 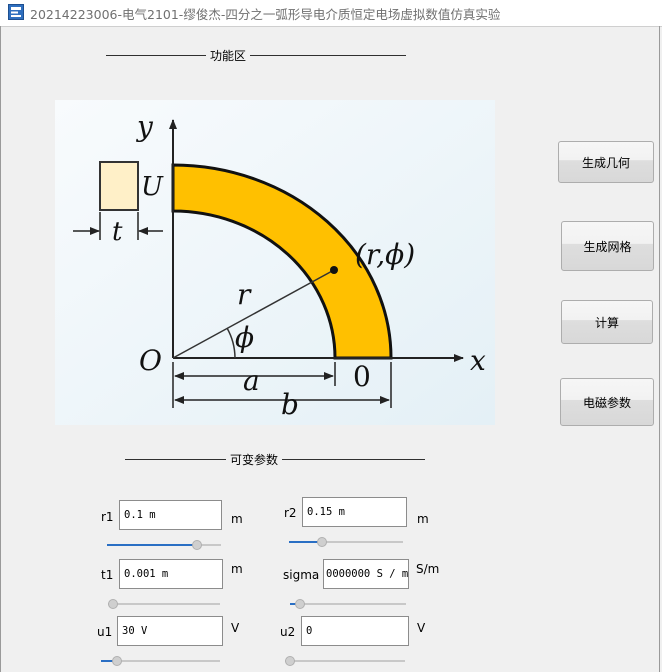 What do you see at coordinates (428, 569) in the screenshot?
I see `sigma-unit: S/m` at bounding box center [428, 569].